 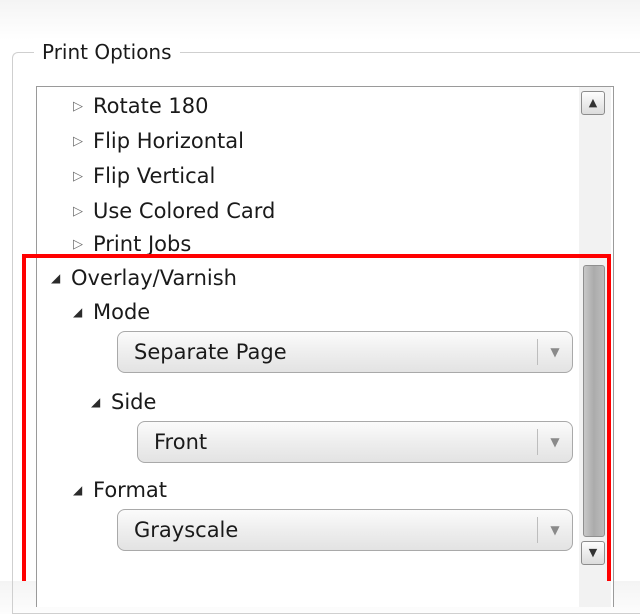 I want to click on tree-item-label: Flip Horizontal, so click(x=168, y=141).